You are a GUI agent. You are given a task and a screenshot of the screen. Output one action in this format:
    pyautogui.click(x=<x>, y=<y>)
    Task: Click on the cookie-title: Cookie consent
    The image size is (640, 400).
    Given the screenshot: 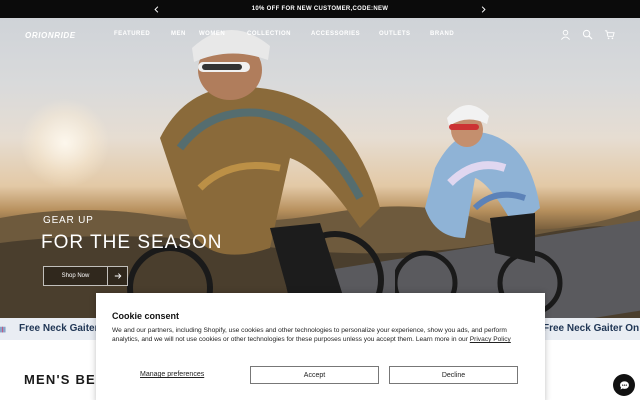 What is the action you would take?
    pyautogui.click(x=146, y=316)
    